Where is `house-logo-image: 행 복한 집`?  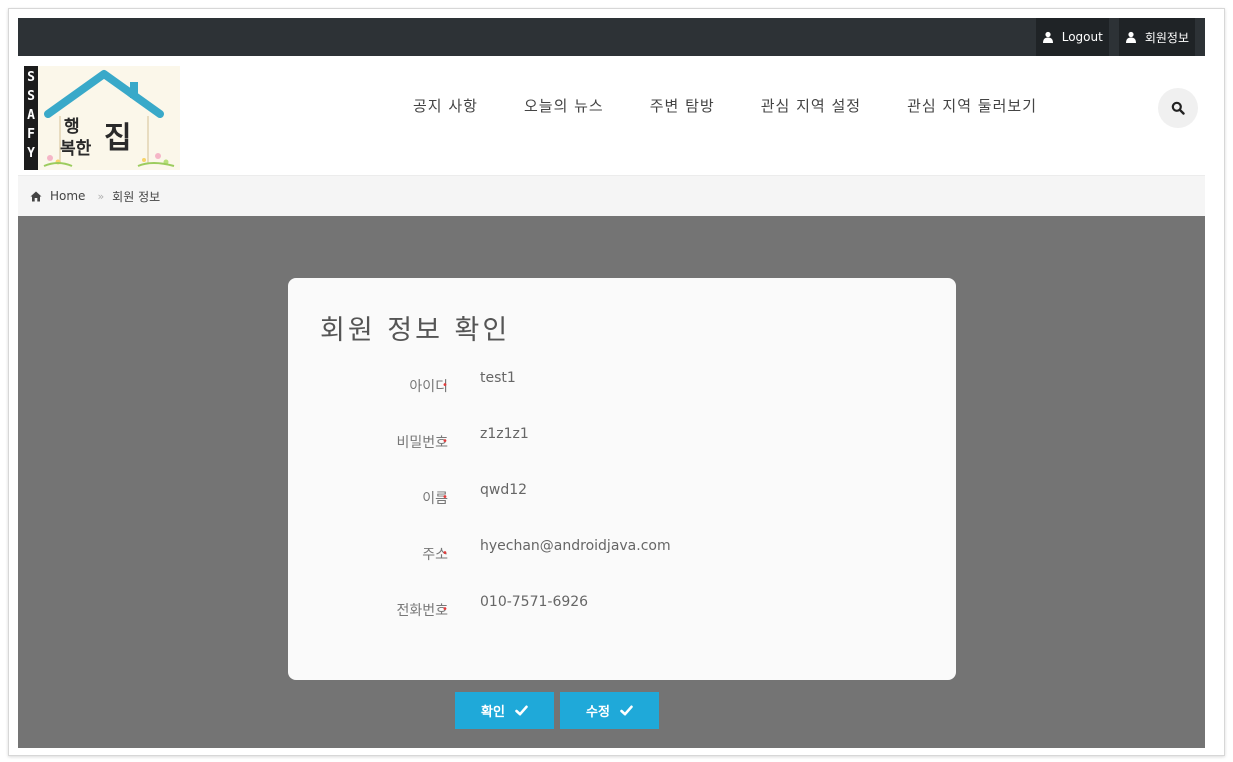
house-logo-image: 행 복한 집 is located at coordinates (109, 118).